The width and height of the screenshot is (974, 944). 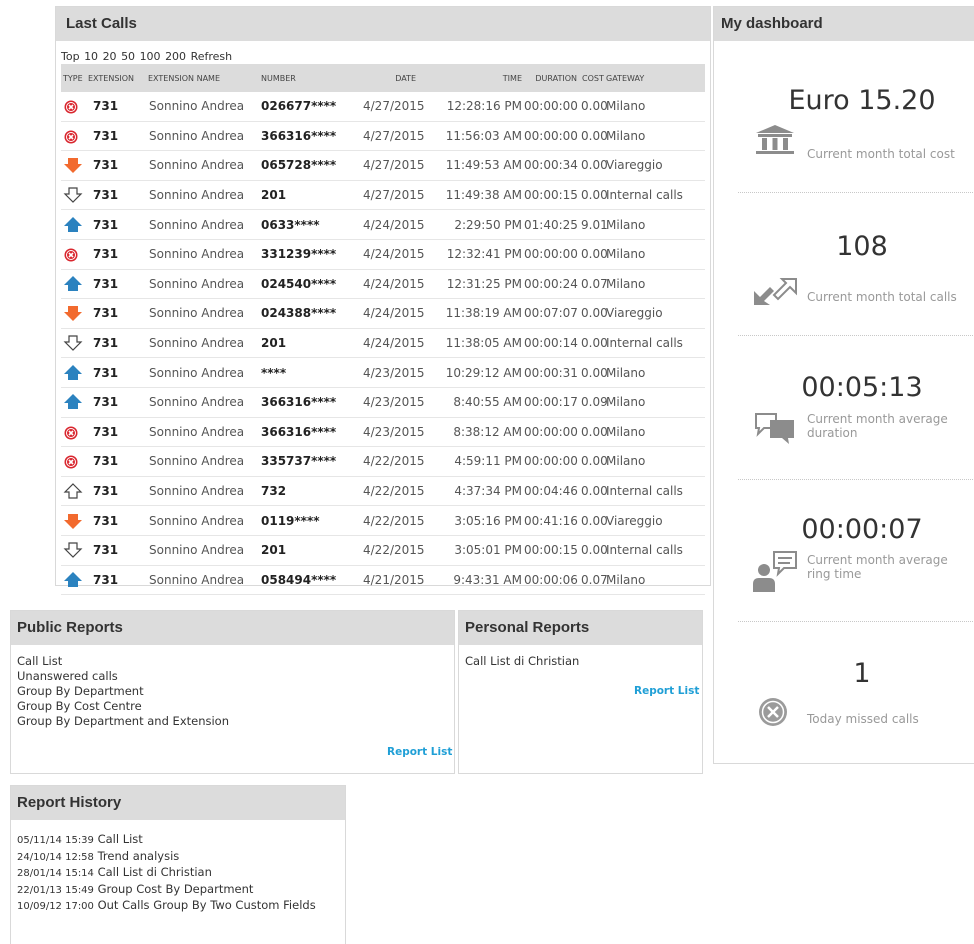 I want to click on cell-number: 366316****, so click(x=310, y=432).